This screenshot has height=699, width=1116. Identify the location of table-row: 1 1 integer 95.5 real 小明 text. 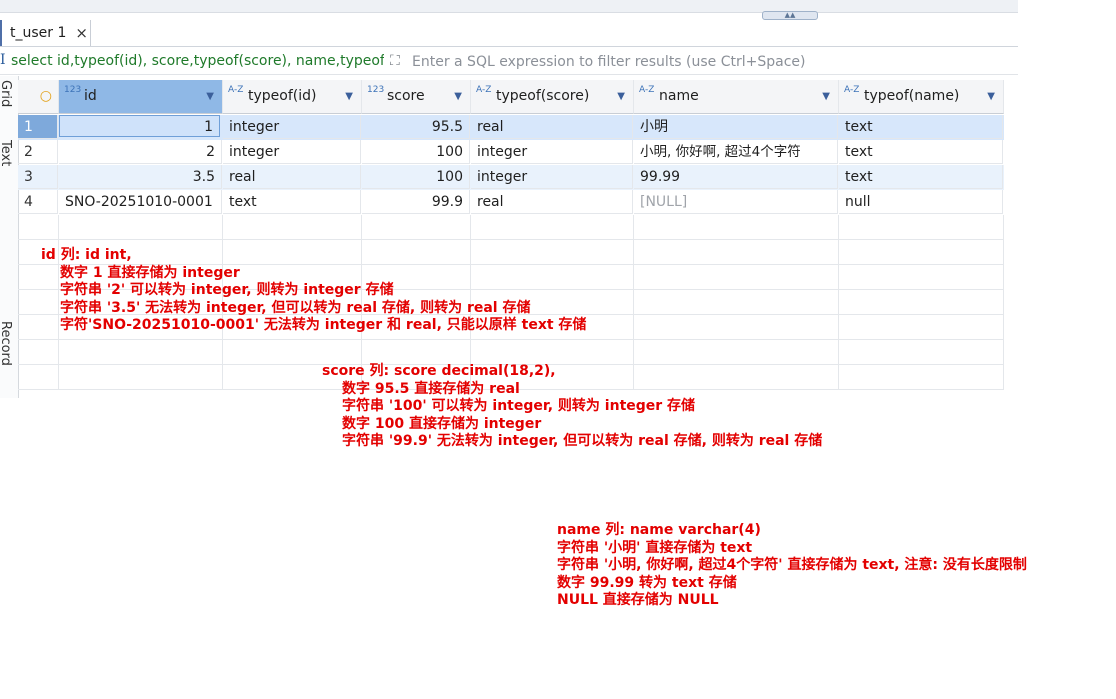
(511, 127).